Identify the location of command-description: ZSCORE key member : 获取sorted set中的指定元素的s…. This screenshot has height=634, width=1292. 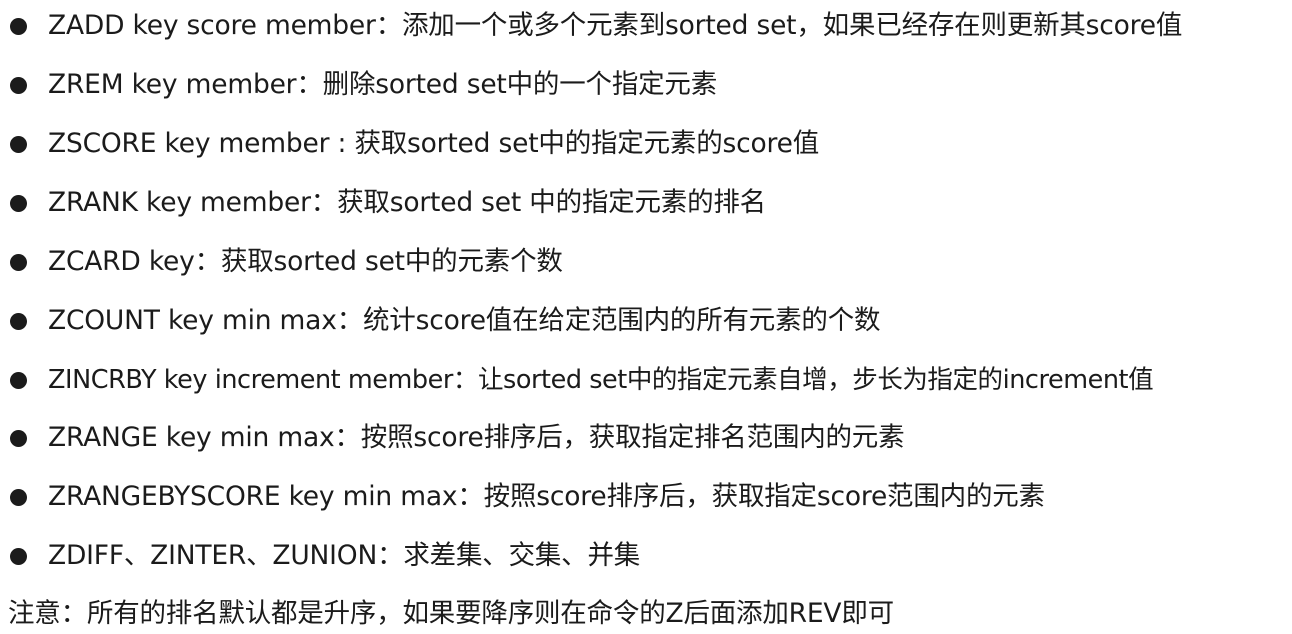
(434, 143).